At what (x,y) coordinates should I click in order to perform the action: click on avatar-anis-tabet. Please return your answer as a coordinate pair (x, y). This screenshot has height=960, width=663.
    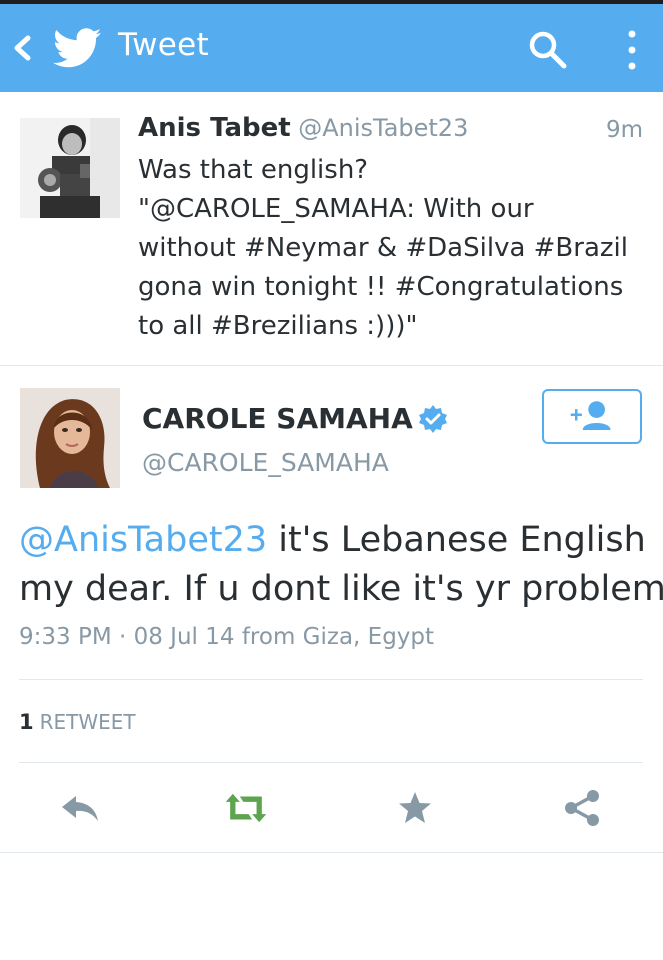
    Looking at the image, I should click on (70, 168).